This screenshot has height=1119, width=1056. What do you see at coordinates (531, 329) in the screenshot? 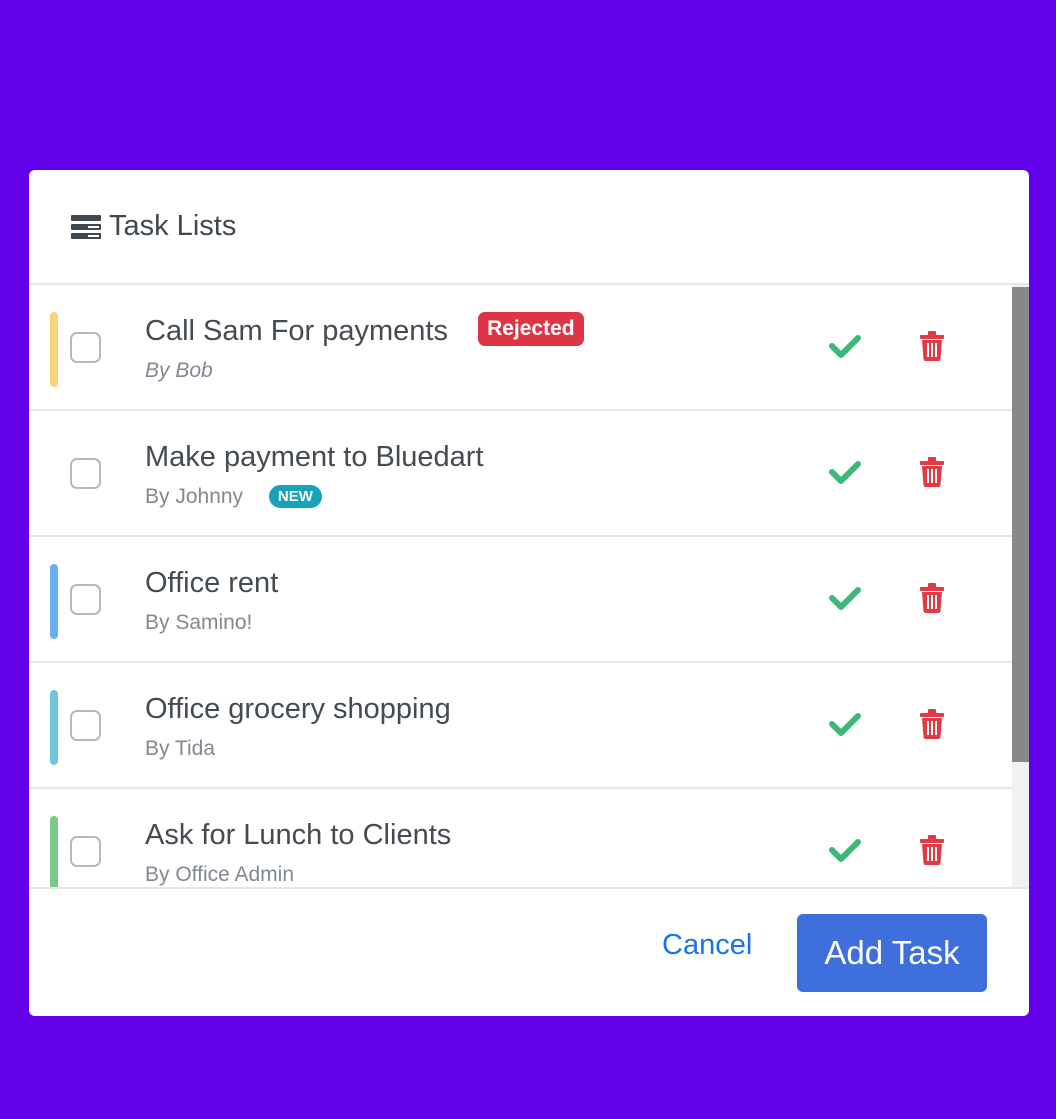
I see `status-badge-rejected: Rejected` at bounding box center [531, 329].